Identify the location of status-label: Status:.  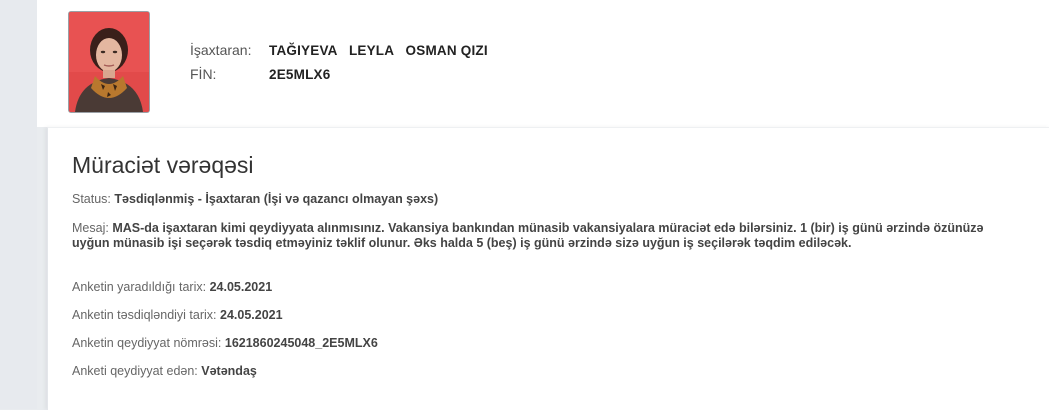
(91, 199).